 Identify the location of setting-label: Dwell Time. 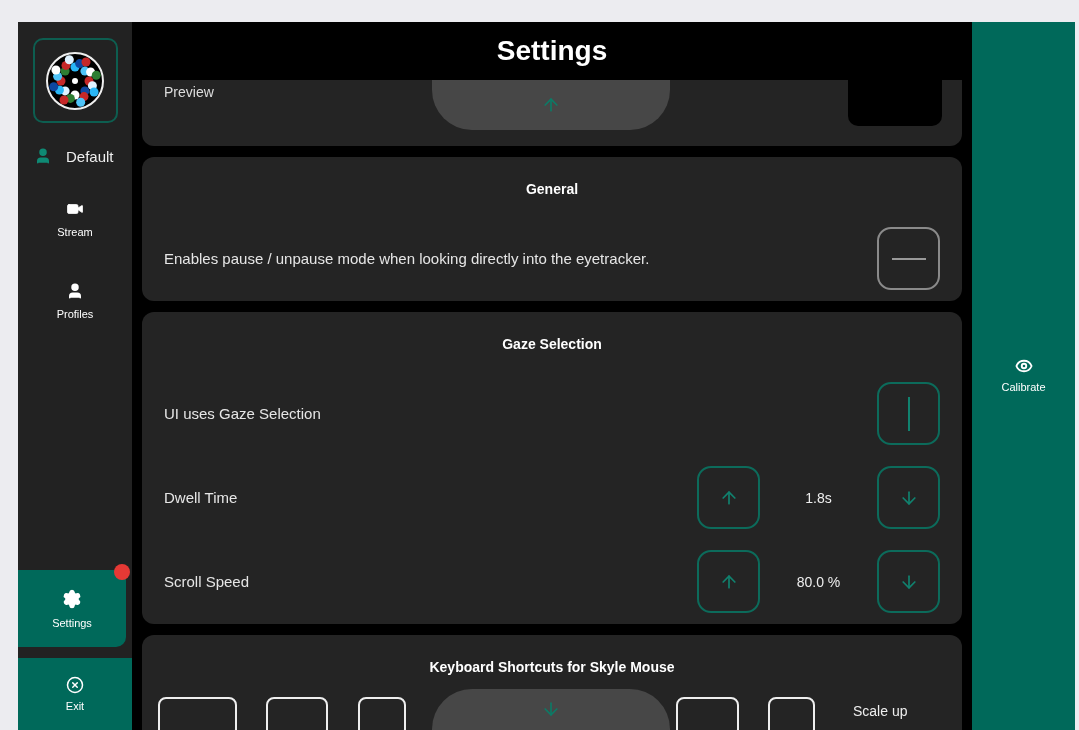
(201, 497).